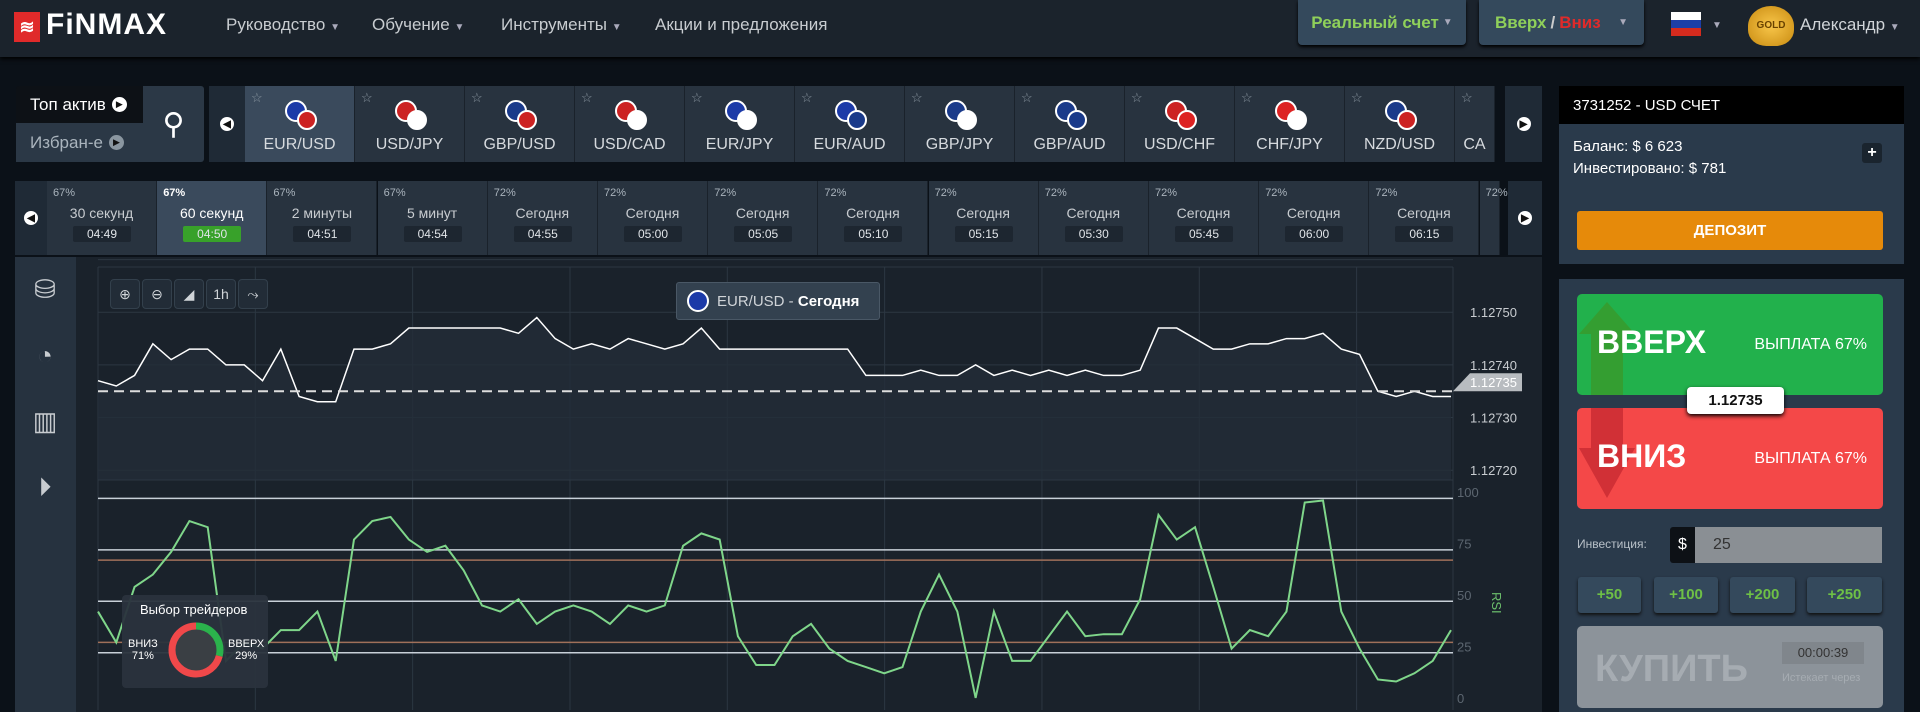 Image resolution: width=1920 pixels, height=712 pixels. What do you see at coordinates (1810, 458) in the screenshot?
I see `down-payout: ВЫПЛАТА 67%` at bounding box center [1810, 458].